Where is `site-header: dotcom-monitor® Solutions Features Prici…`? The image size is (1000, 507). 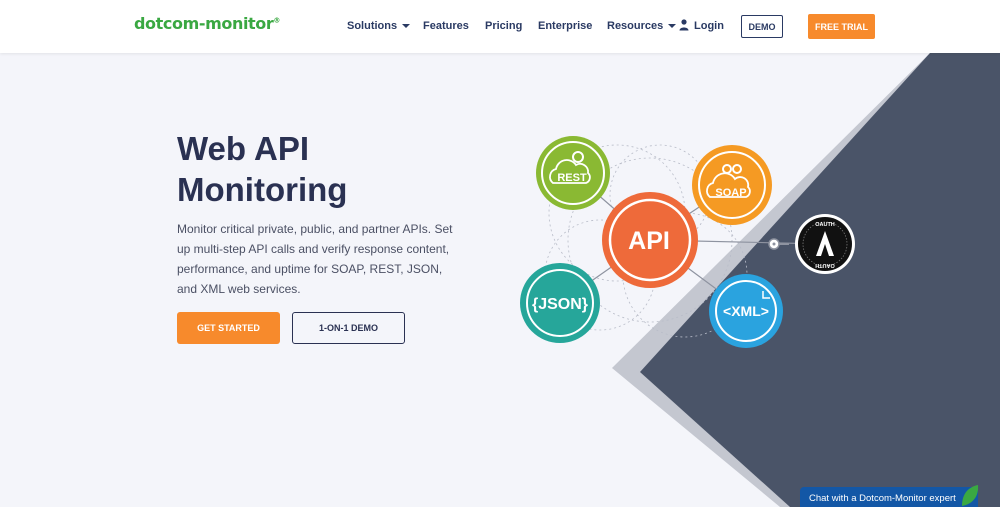
site-header: dotcom-monitor® Solutions Features Prici… is located at coordinates (500, 26).